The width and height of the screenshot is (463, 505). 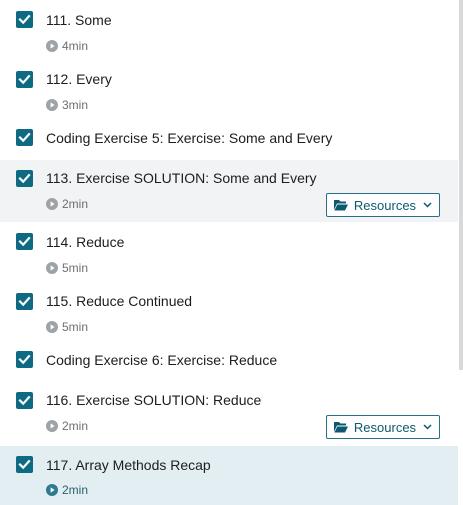 I want to click on coding-exercise-item: Coding Exercise 6: Exercise: Reduce, so click(x=229, y=362).